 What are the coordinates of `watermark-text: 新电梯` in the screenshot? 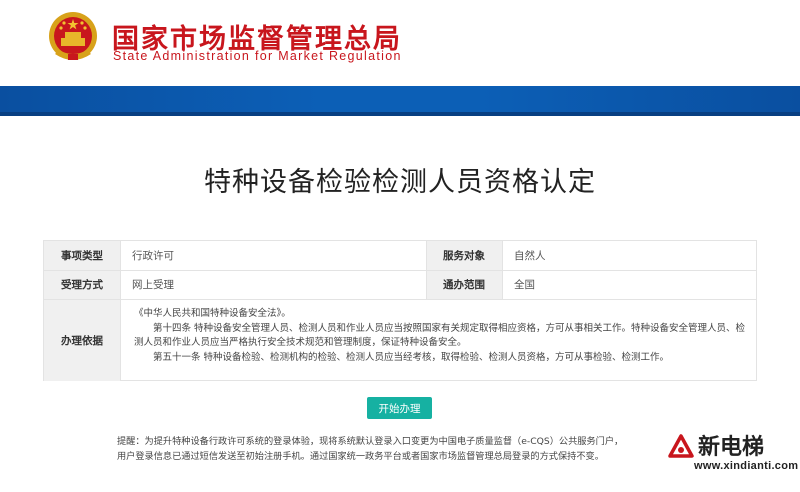 It's located at (731, 447).